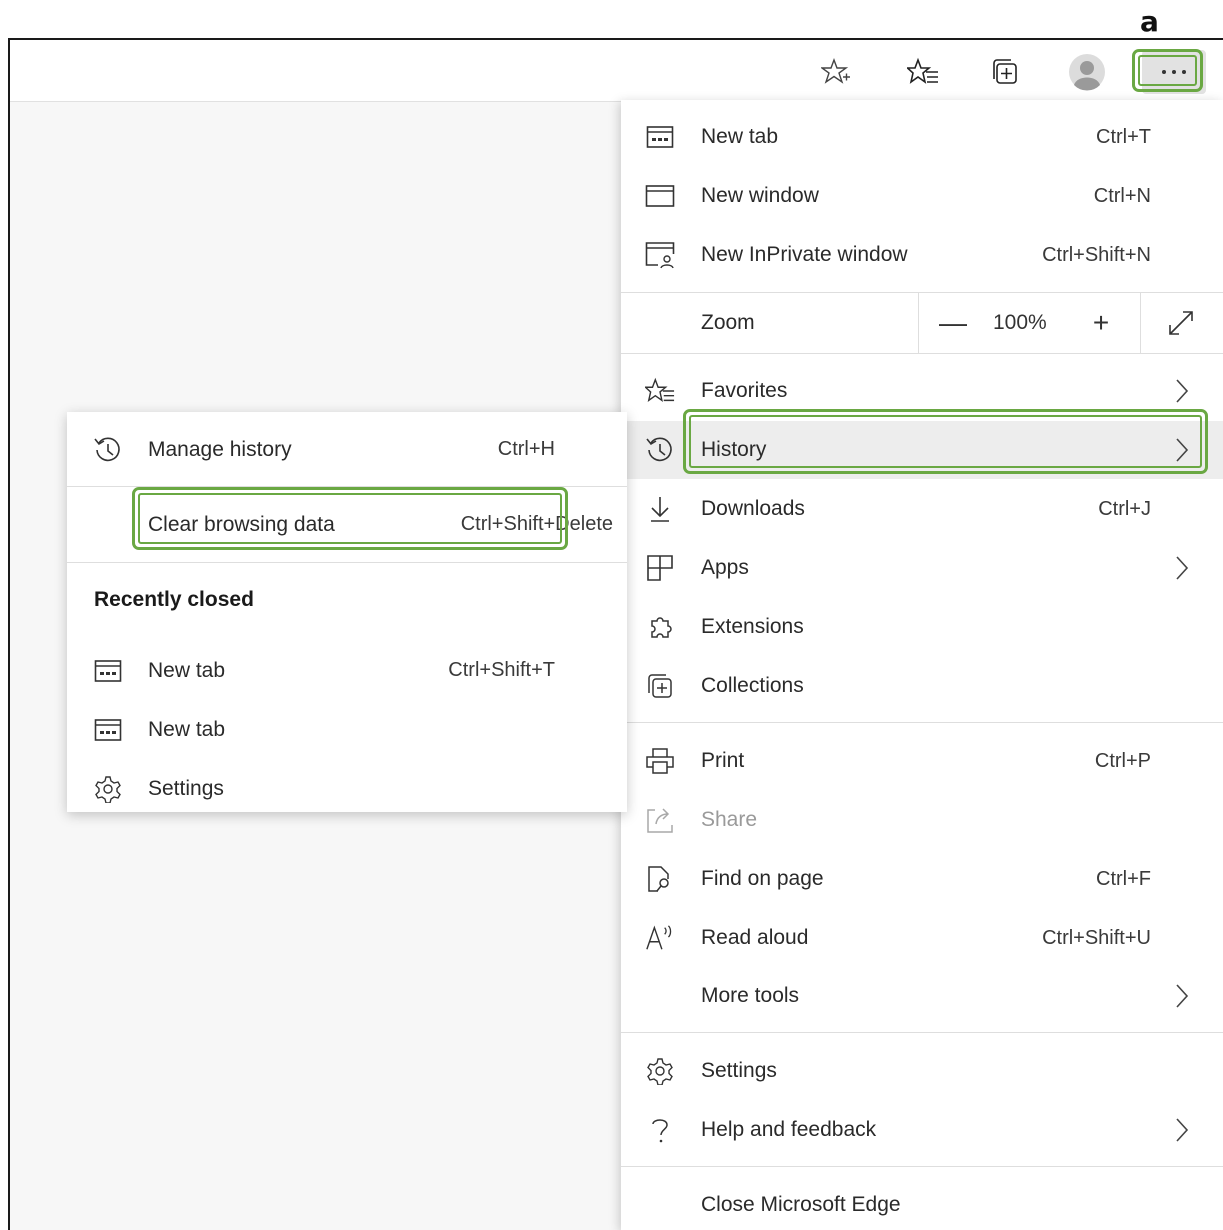  What do you see at coordinates (350, 518) in the screenshot?
I see `highlight-clear-browsing-data` at bounding box center [350, 518].